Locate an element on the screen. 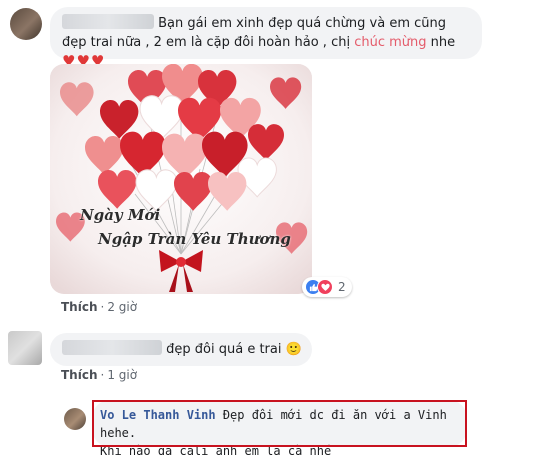 Image resolution: width=533 pixels, height=455 pixels. comment-body: đẹp đôi quá e trai is located at coordinates (224, 349).